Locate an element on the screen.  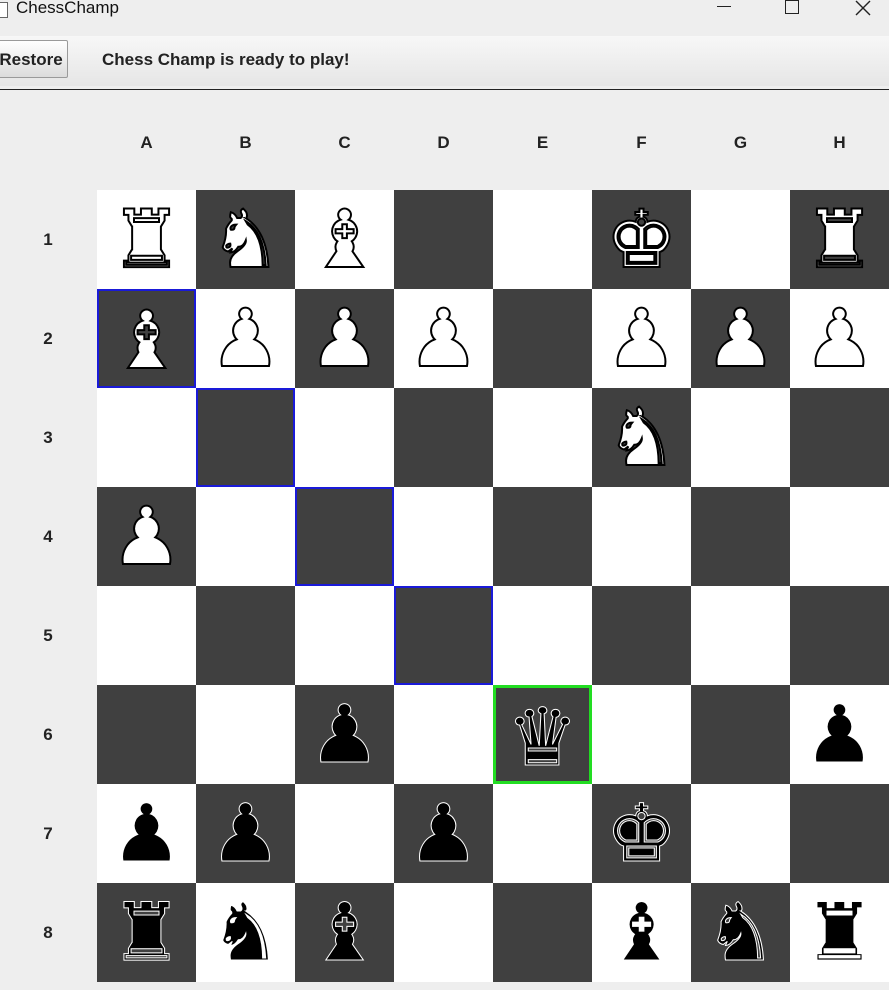
square-f2: ♟ is located at coordinates (641, 338).